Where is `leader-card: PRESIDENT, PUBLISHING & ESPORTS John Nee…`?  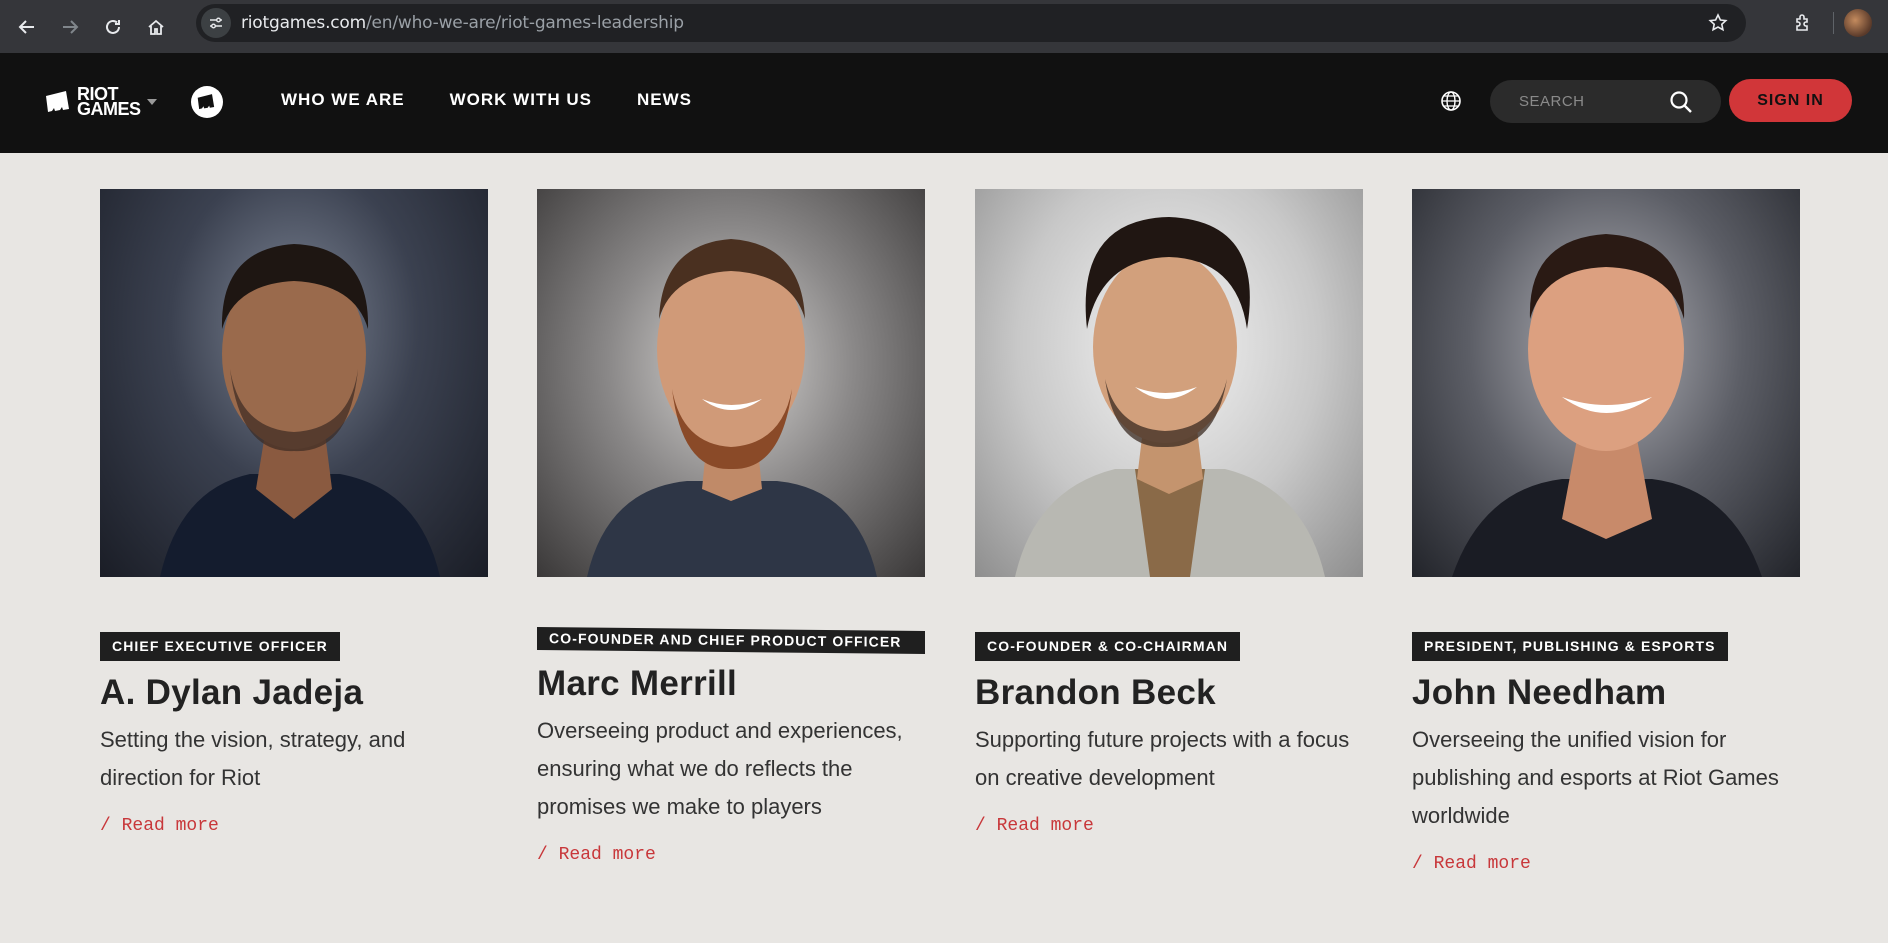 leader-card: PRESIDENT, PUBLISHING & ESPORTS John Nee… is located at coordinates (1606, 531).